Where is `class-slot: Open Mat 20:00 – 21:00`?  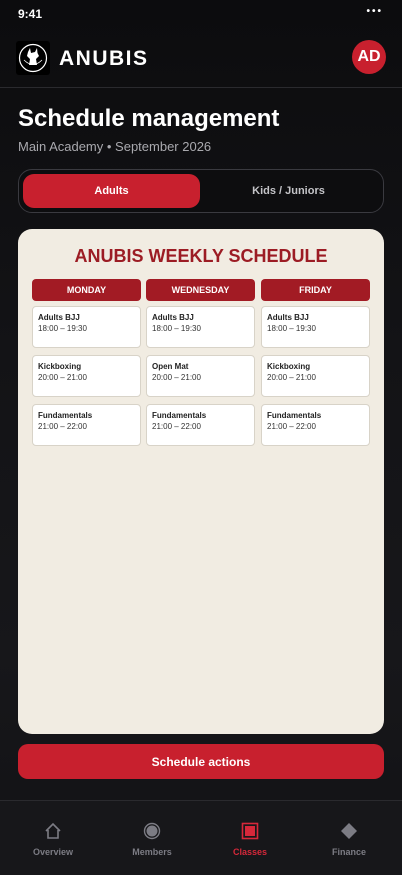
class-slot: Open Mat 20:00 – 21:00 is located at coordinates (200, 376).